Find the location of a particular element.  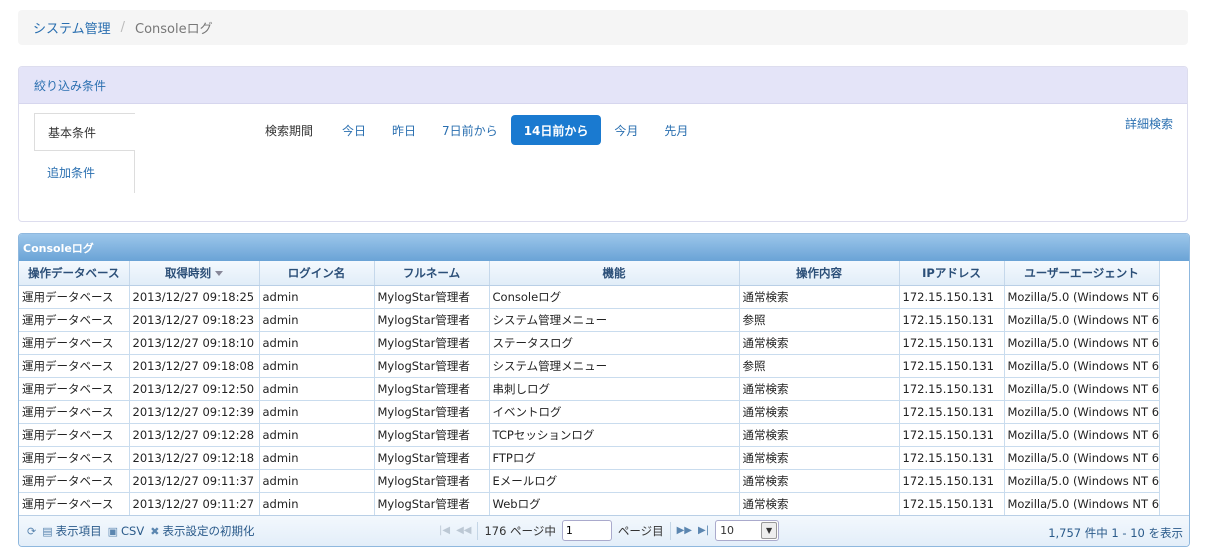

cell-function: Consoleログ is located at coordinates (614, 297).